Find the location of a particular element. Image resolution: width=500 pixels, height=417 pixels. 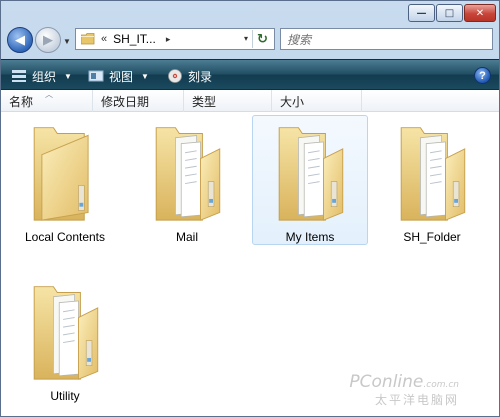

organize-icon is located at coordinates (19, 76).